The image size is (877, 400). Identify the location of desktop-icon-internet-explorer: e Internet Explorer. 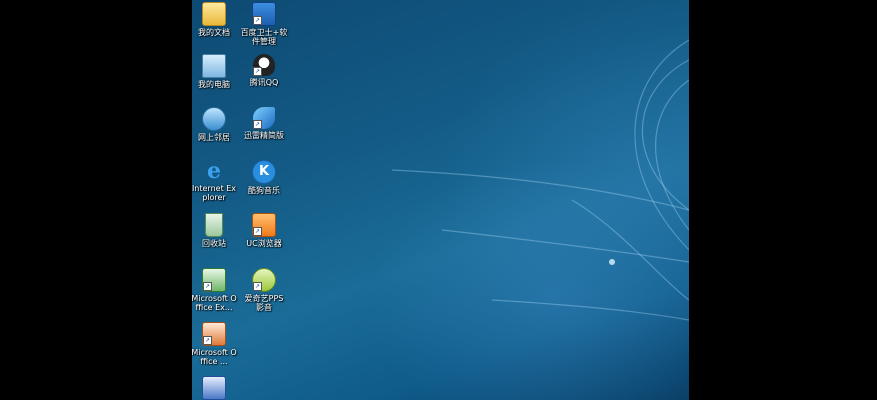
(215, 181).